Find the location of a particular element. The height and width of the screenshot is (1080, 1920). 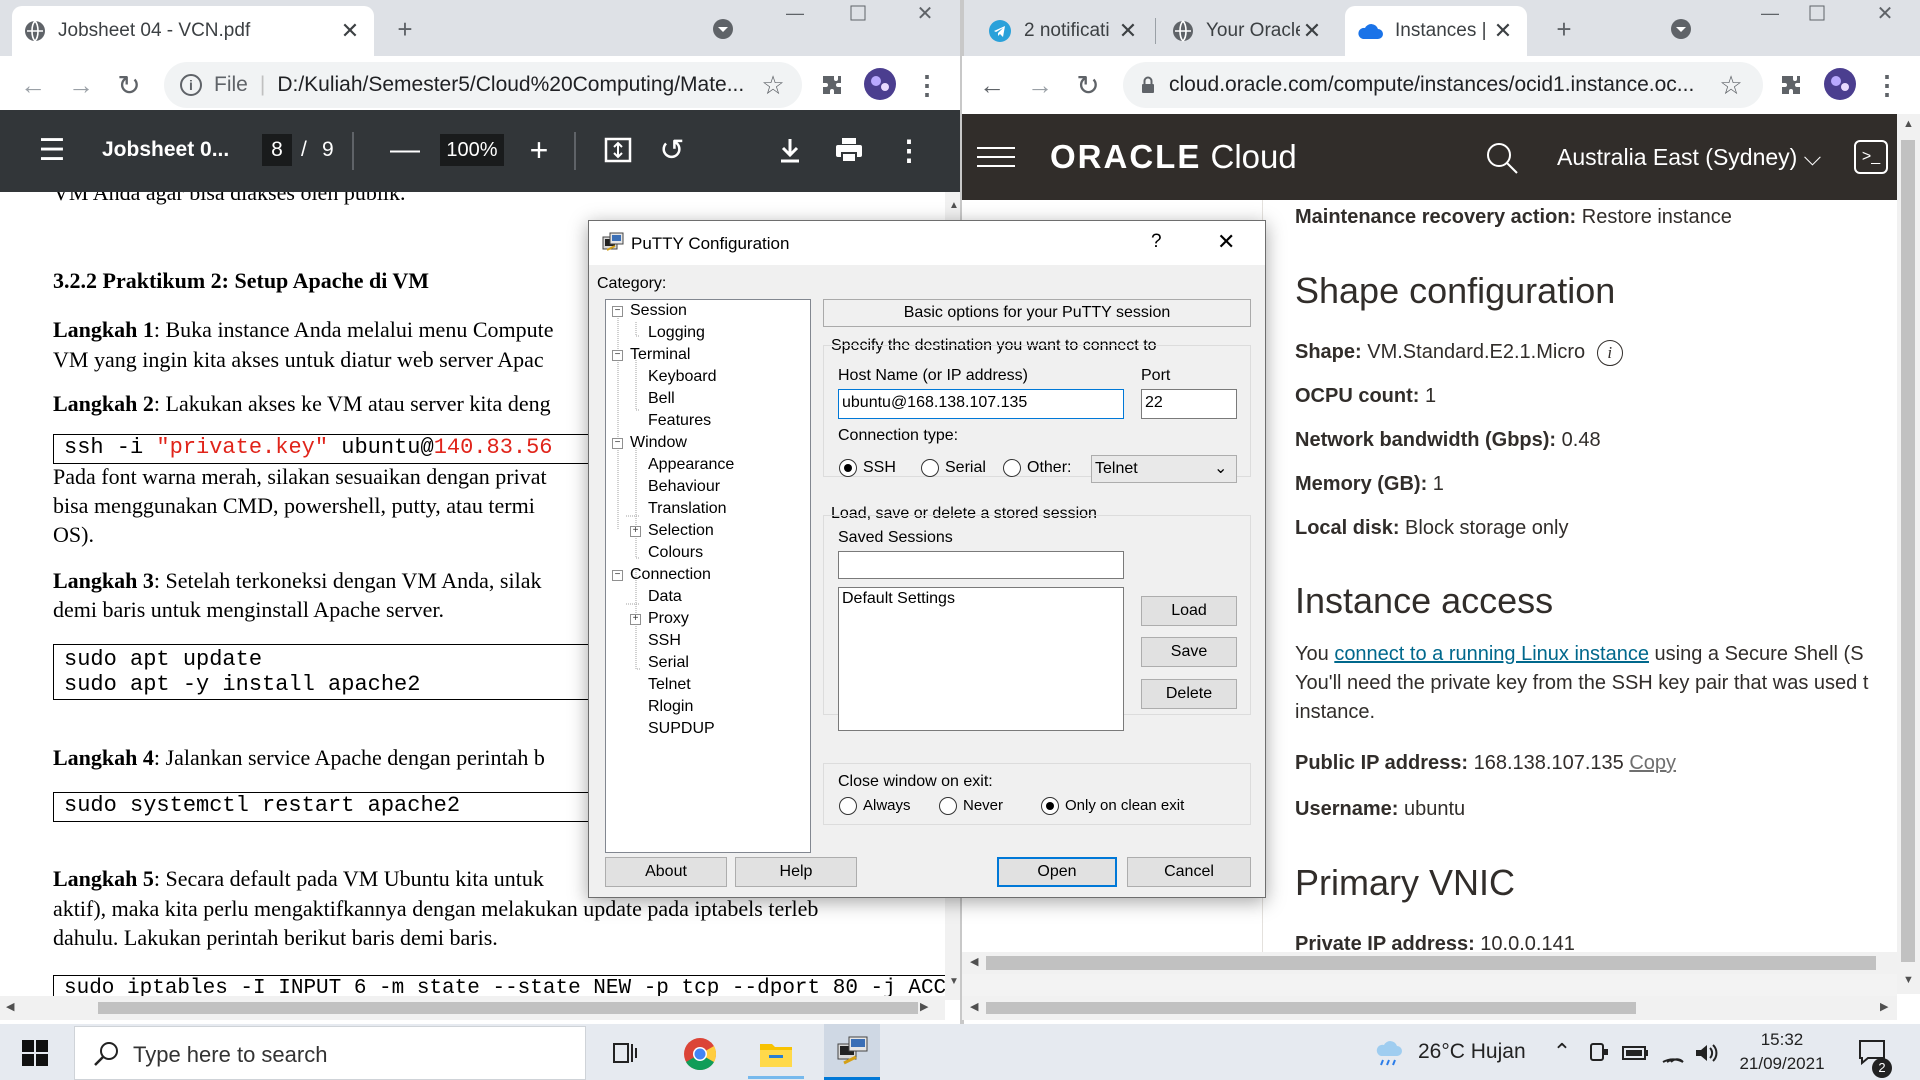

collapse-session-icon: − is located at coordinates (617, 311).